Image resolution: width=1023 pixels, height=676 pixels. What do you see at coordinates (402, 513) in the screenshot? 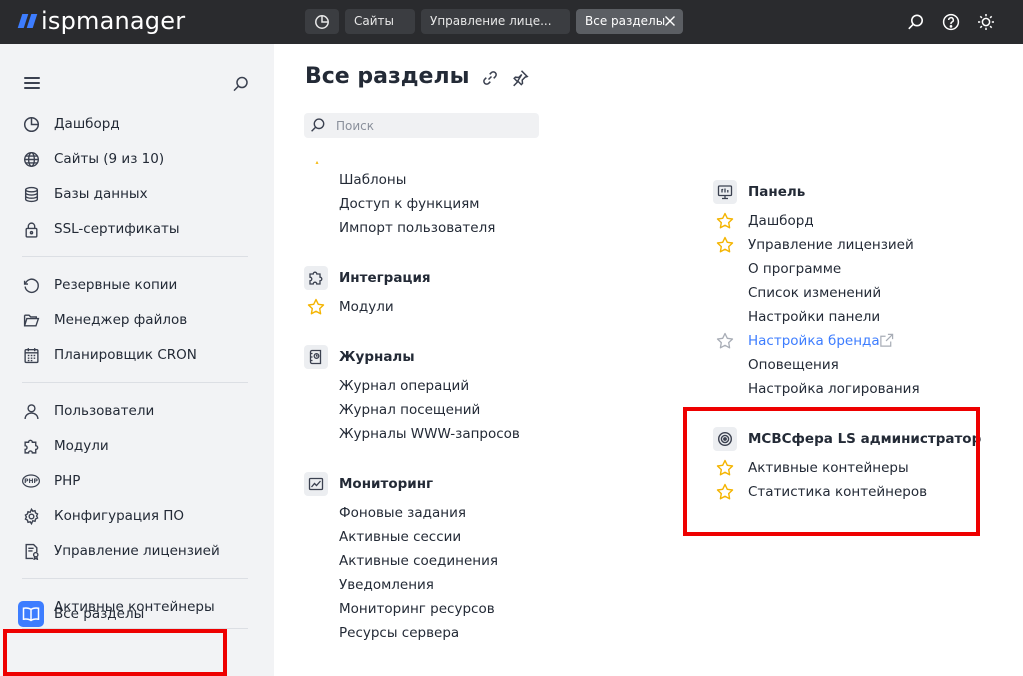
I see `section-link: Фоновые задания` at bounding box center [402, 513].